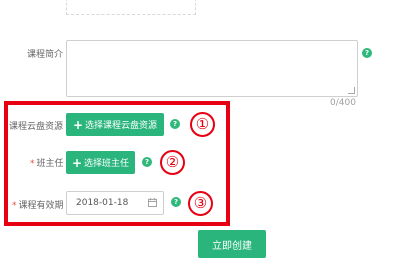 Image resolution: width=420 pixels, height=280 pixels. I want to click on previous-field-box, so click(131, 7).